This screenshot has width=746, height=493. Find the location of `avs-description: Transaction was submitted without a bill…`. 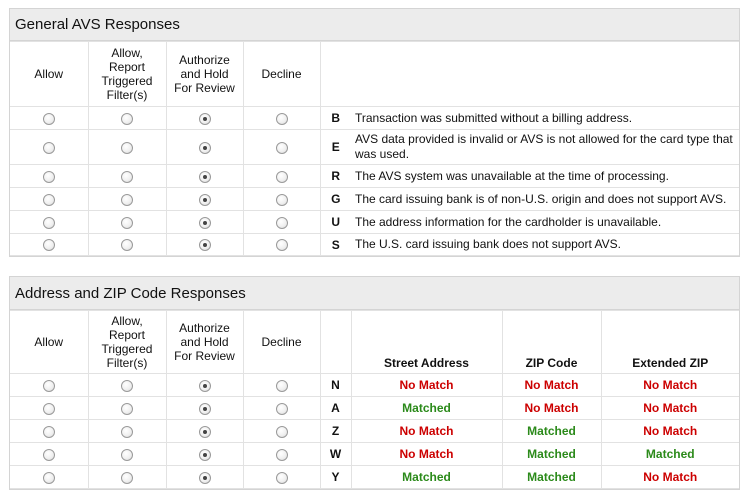

avs-description: Transaction was submitted without a bill… is located at coordinates (545, 118).